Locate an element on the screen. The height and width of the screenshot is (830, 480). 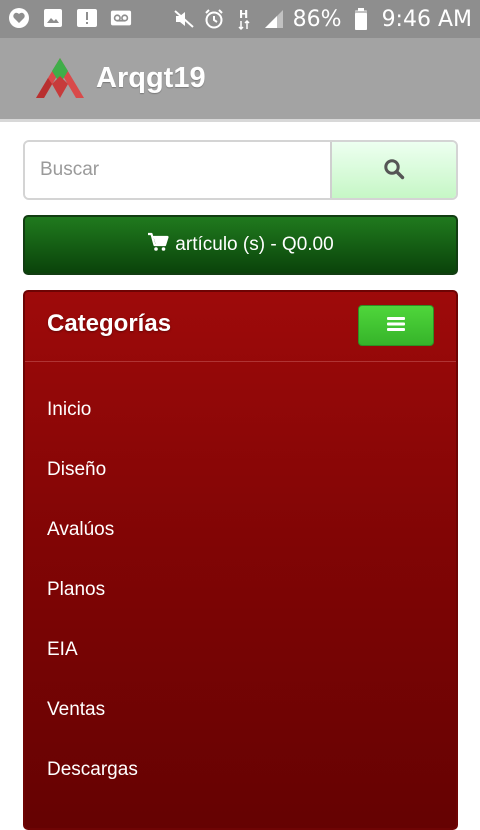
image-icon is located at coordinates (53, 18).